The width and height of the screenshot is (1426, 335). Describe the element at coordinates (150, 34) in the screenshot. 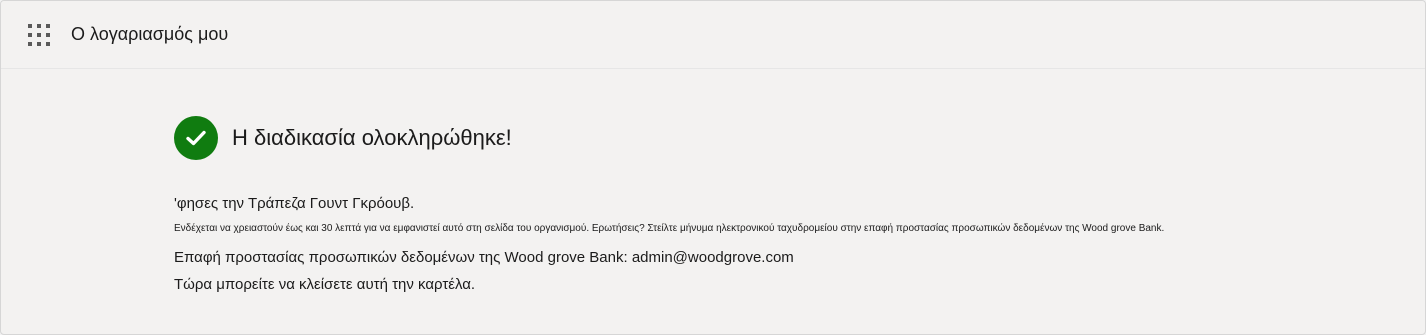

I see `app-title: Ο λογαριασμός μου` at that location.